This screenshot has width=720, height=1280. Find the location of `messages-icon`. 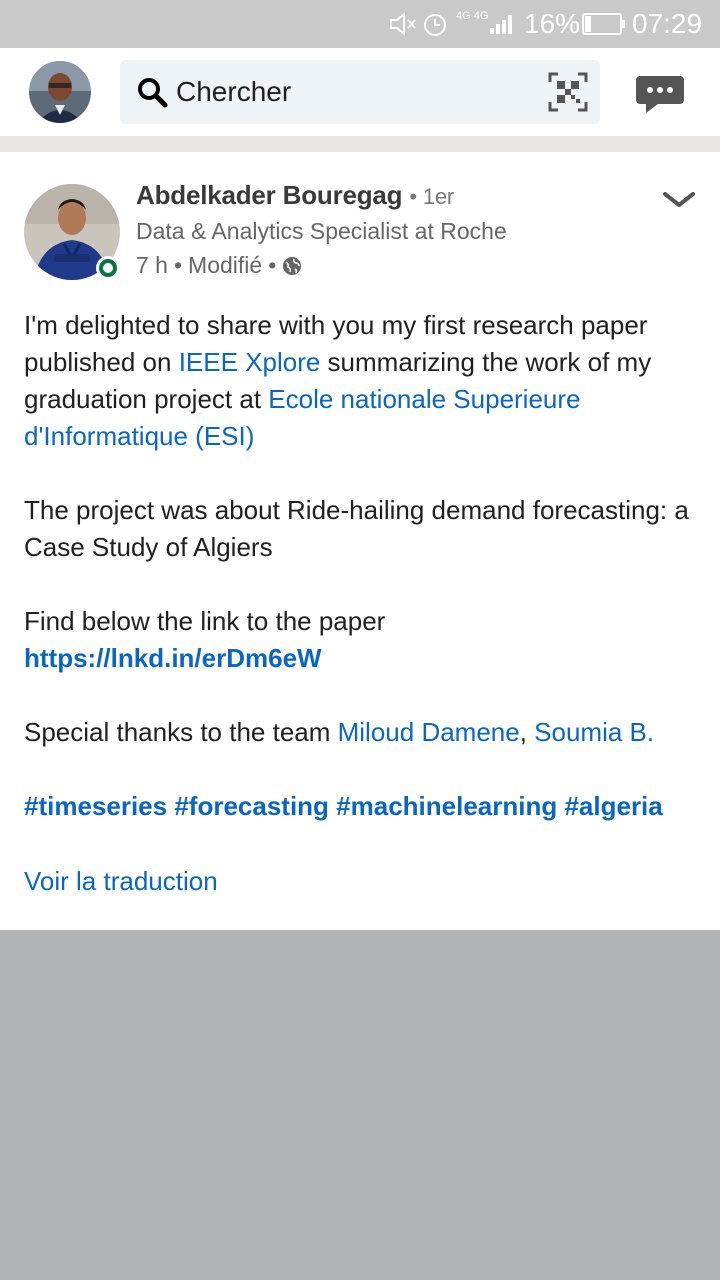

messages-icon is located at coordinates (660, 93).